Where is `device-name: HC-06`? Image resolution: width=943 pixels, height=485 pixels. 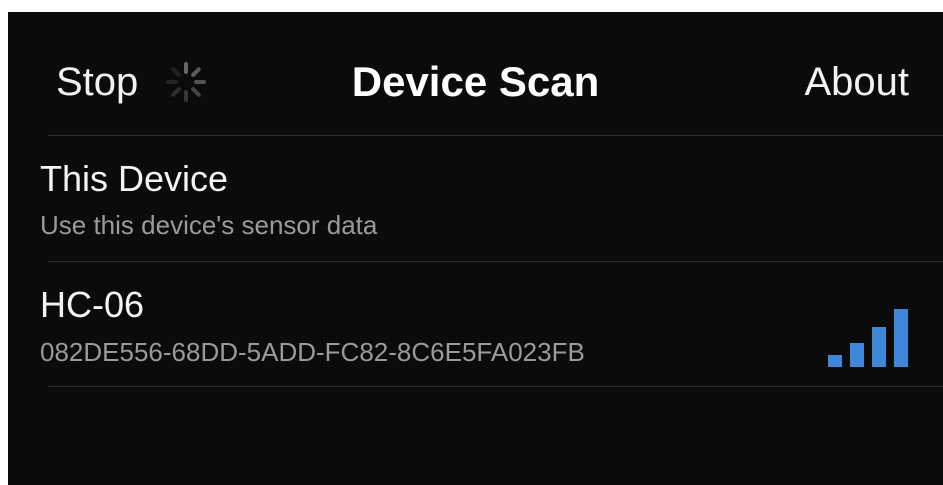 device-name: HC-06 is located at coordinates (92, 304).